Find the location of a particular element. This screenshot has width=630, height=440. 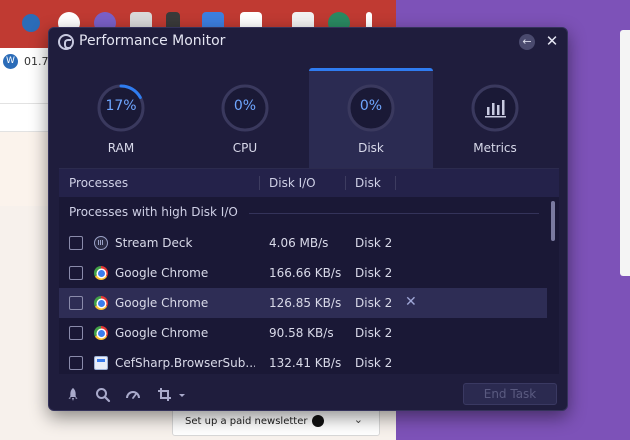

disk-value: 0% is located at coordinates (371, 106).